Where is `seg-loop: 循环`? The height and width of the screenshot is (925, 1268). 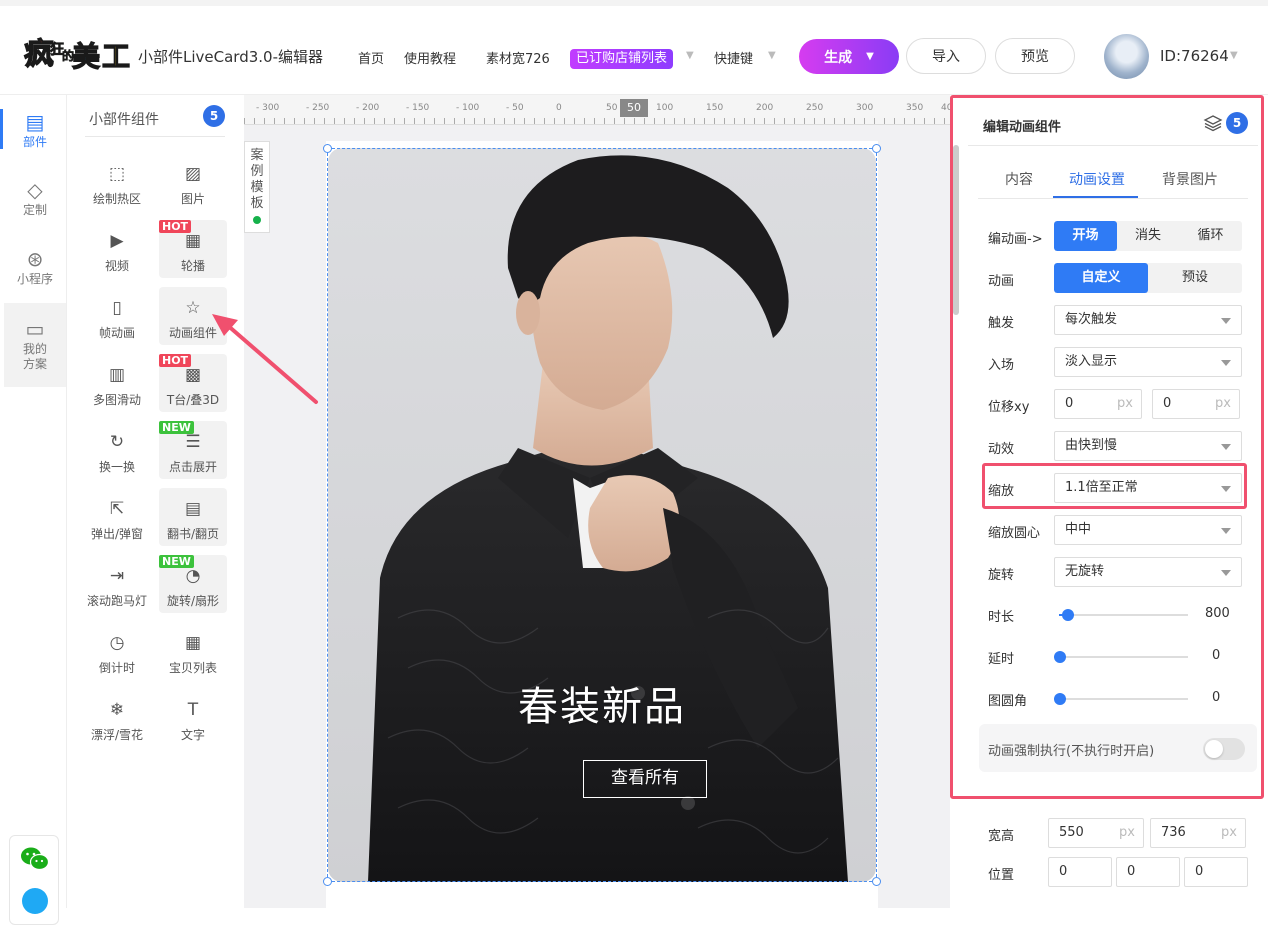 seg-loop: 循环 is located at coordinates (1210, 236).